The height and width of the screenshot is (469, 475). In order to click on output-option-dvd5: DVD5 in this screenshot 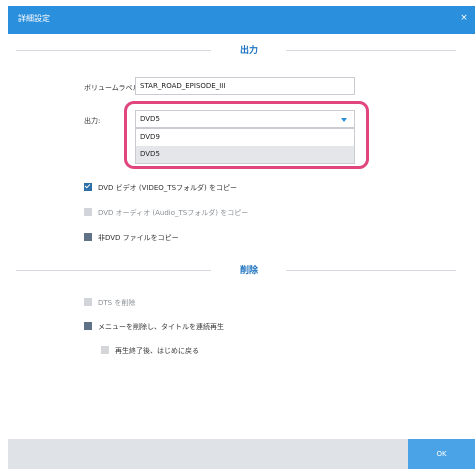, I will do `click(245, 154)`.